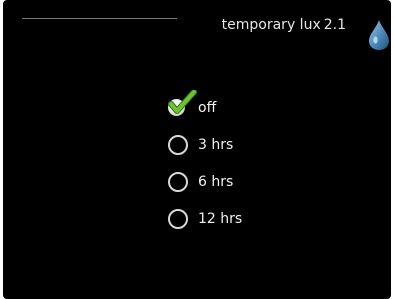  I want to click on header-divider, so click(99, 18).